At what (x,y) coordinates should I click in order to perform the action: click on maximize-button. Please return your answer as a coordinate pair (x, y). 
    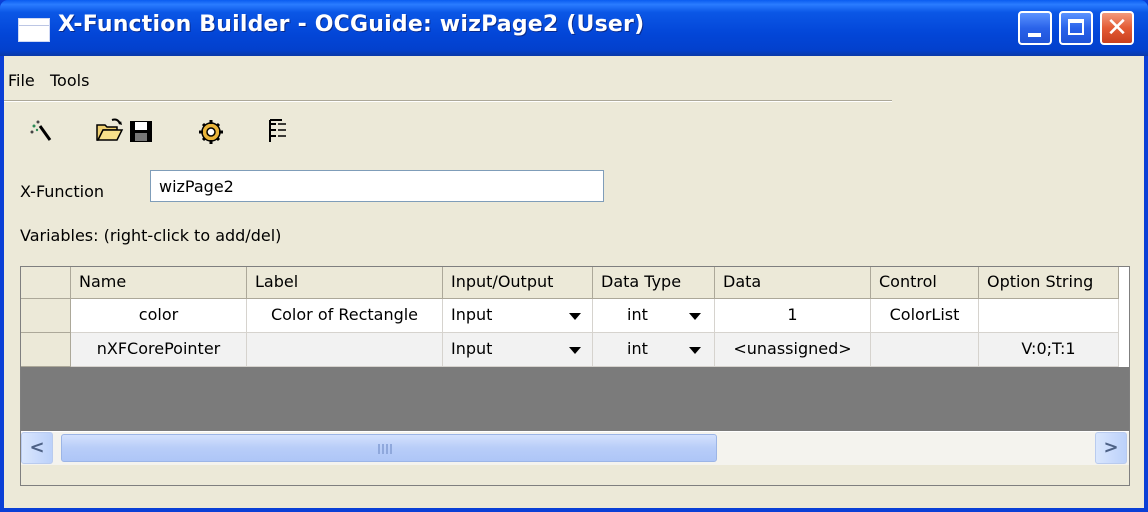
    Looking at the image, I should click on (1076, 28).